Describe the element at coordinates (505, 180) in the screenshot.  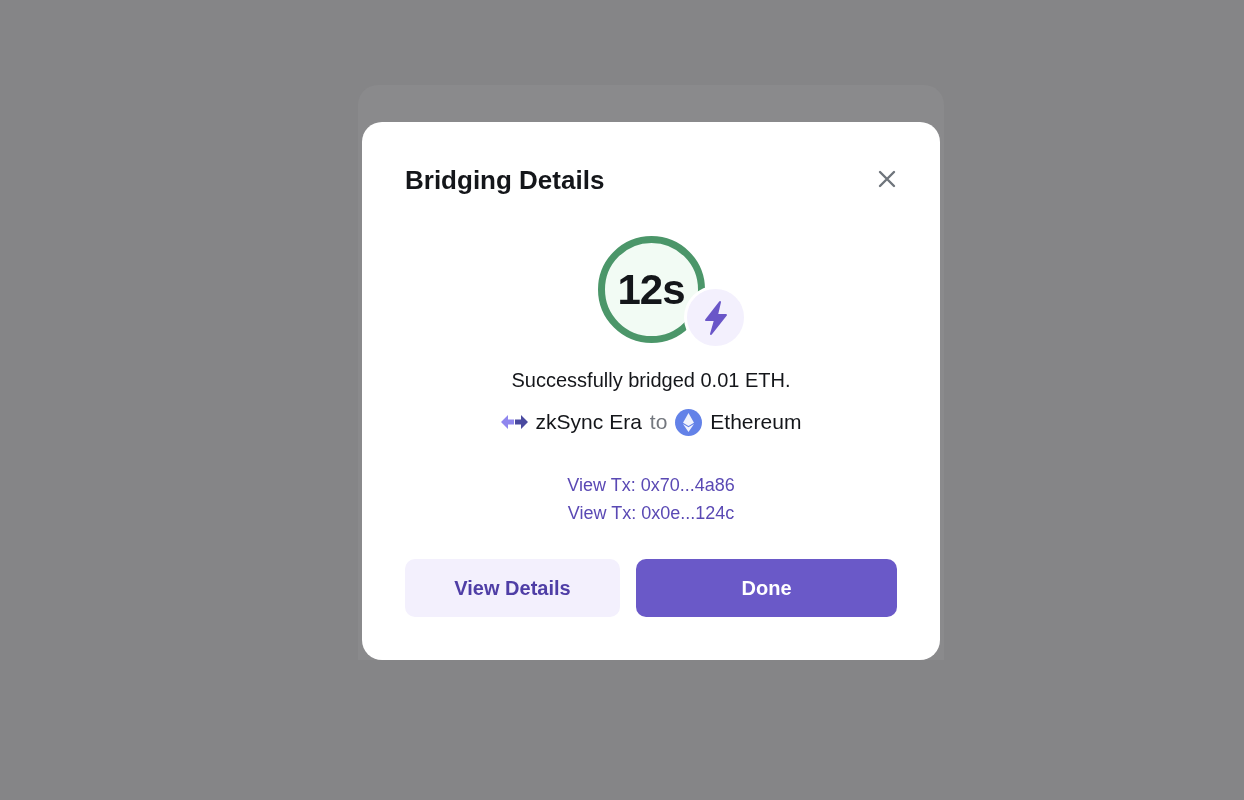
I see `dialog-title: Bridging Details` at that location.